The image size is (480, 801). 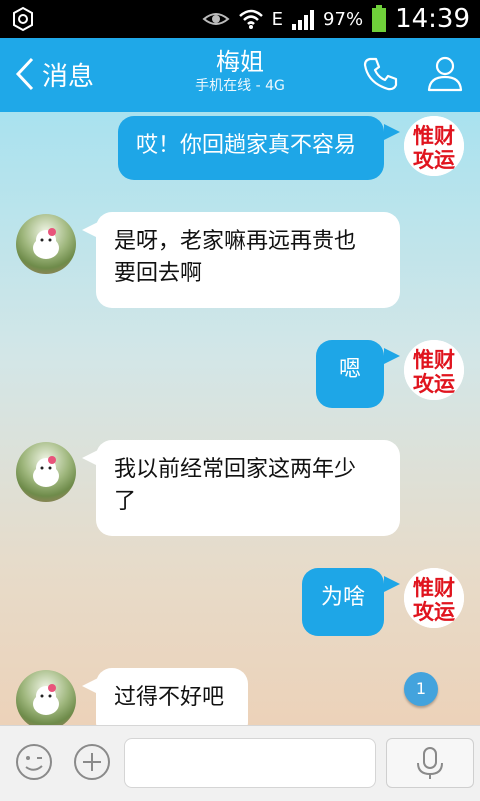 I want to click on message-text-line: 了, so click(x=125, y=501).